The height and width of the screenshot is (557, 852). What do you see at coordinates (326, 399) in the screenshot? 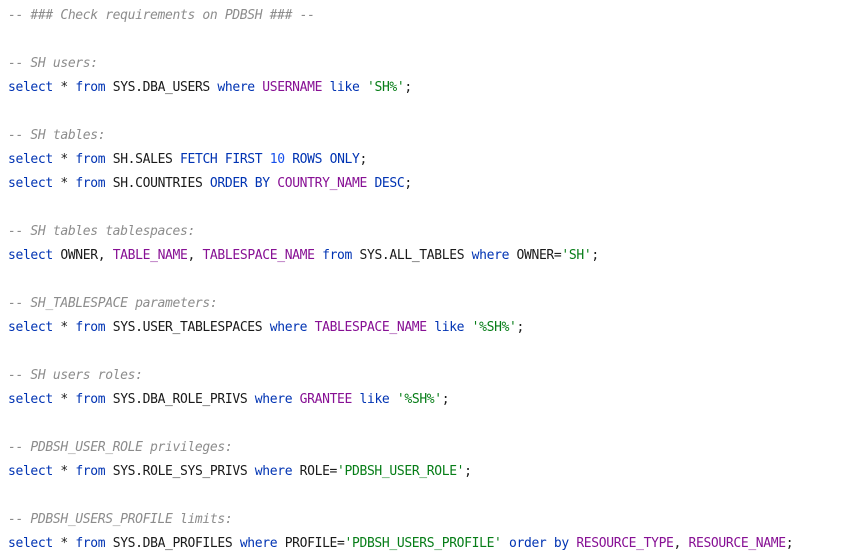
I see `code-token-column: GRANTEE` at bounding box center [326, 399].